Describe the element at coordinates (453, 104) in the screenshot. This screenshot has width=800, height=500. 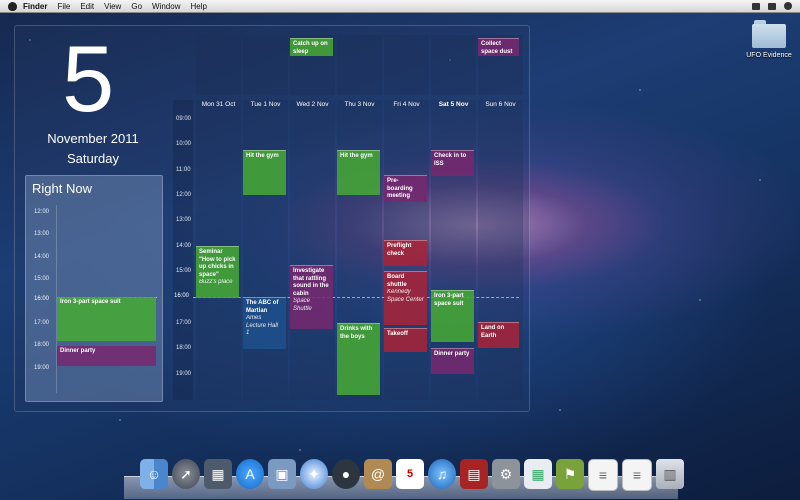
I see `day-header-today: Sat 5 Nov` at that location.